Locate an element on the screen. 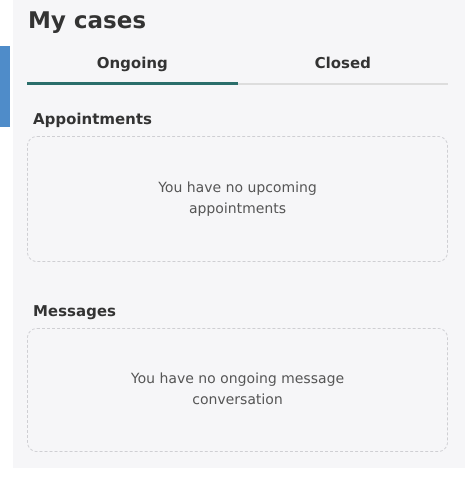 The height and width of the screenshot is (479, 465). page-title: My cases is located at coordinates (88, 21).